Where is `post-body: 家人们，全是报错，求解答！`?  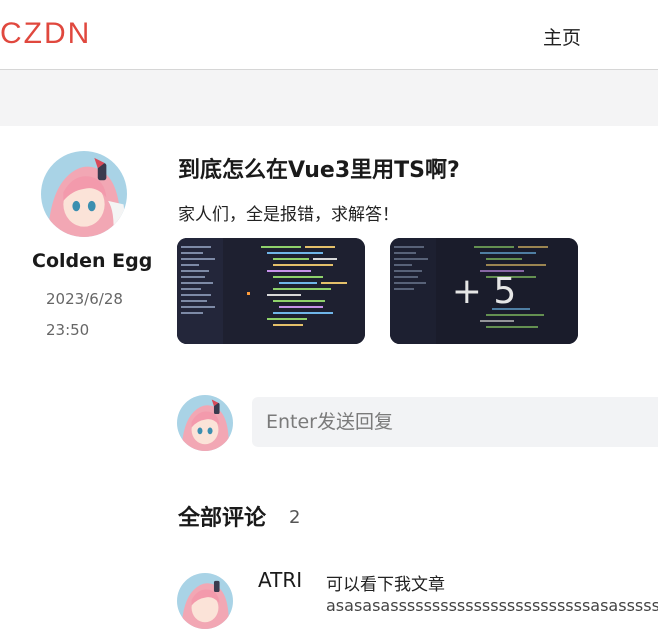
post-body: 家人们，全是报错，求解答！ is located at coordinates (288, 215).